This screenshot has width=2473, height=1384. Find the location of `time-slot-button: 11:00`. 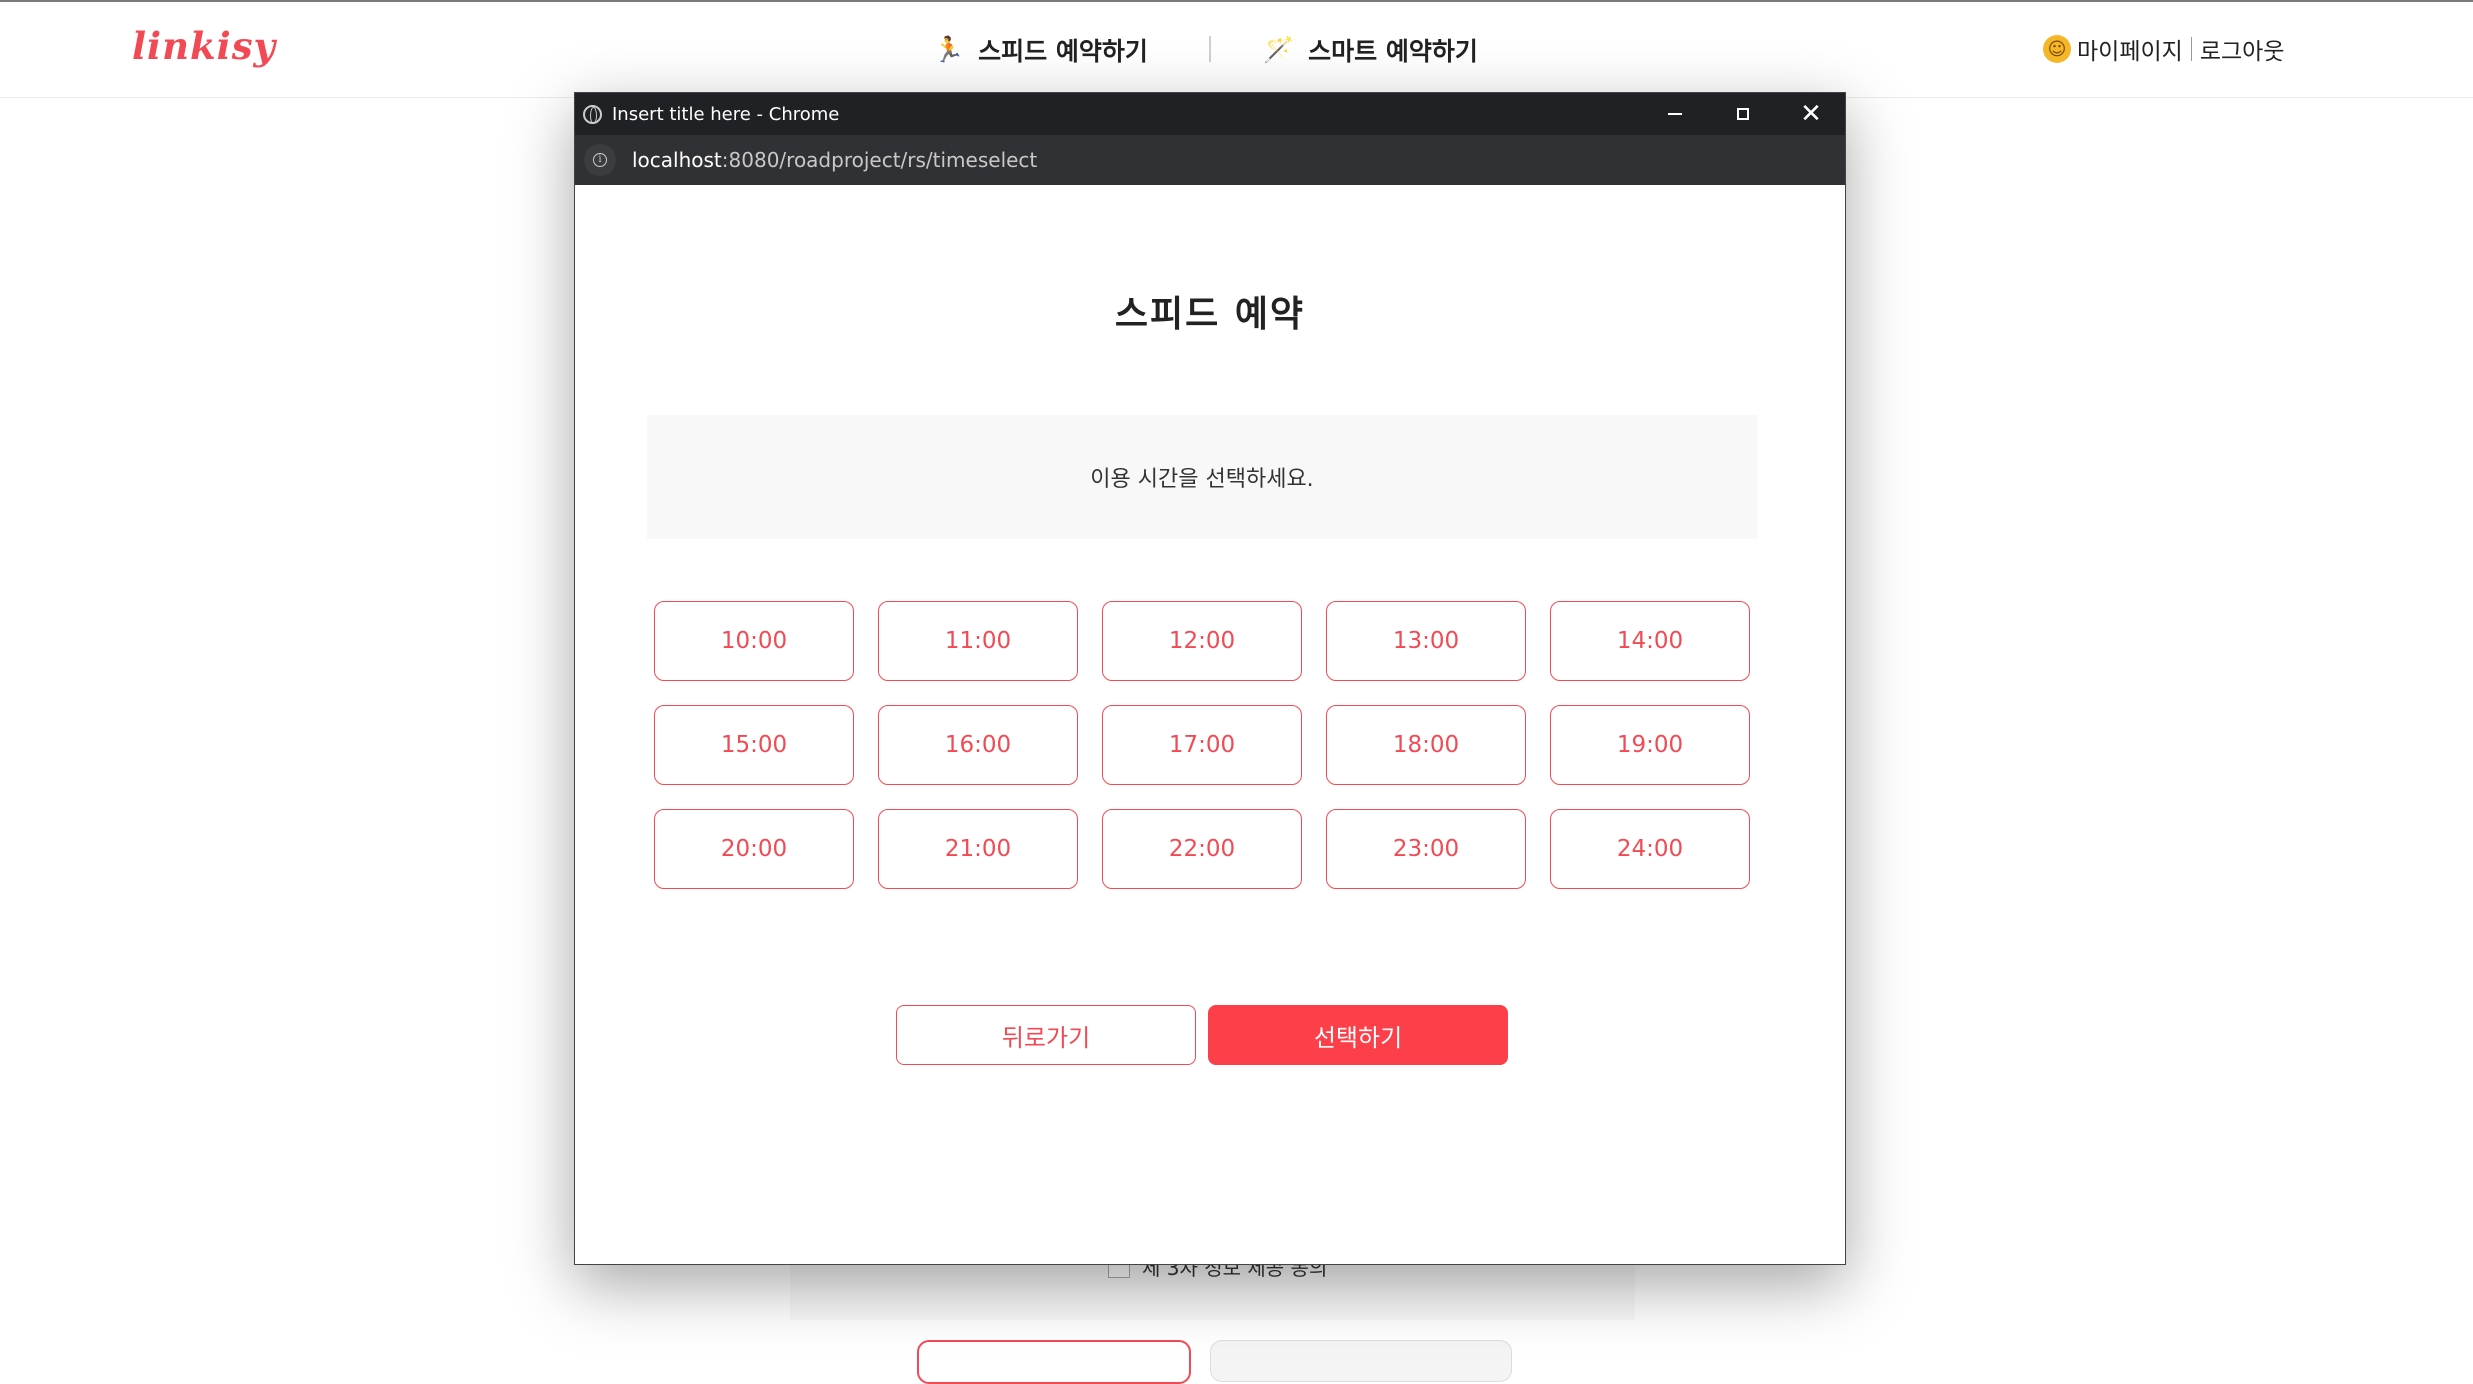

time-slot-button: 11:00 is located at coordinates (978, 641).